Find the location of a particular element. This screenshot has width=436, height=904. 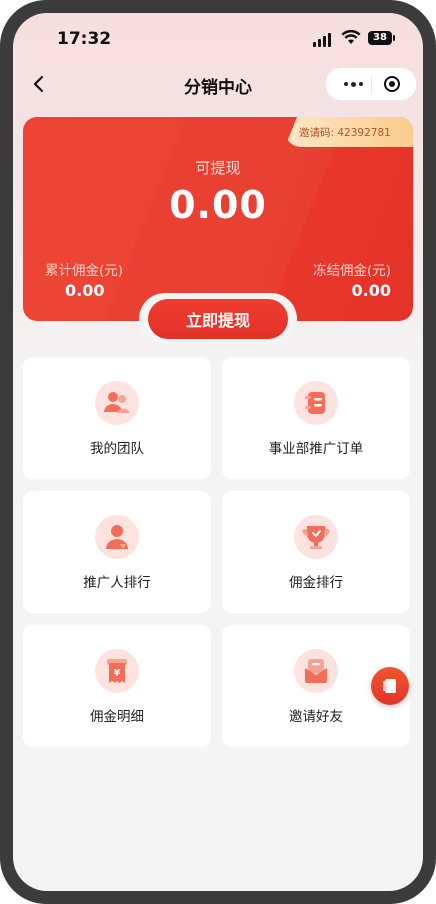

document-icon is located at coordinates (389, 686).